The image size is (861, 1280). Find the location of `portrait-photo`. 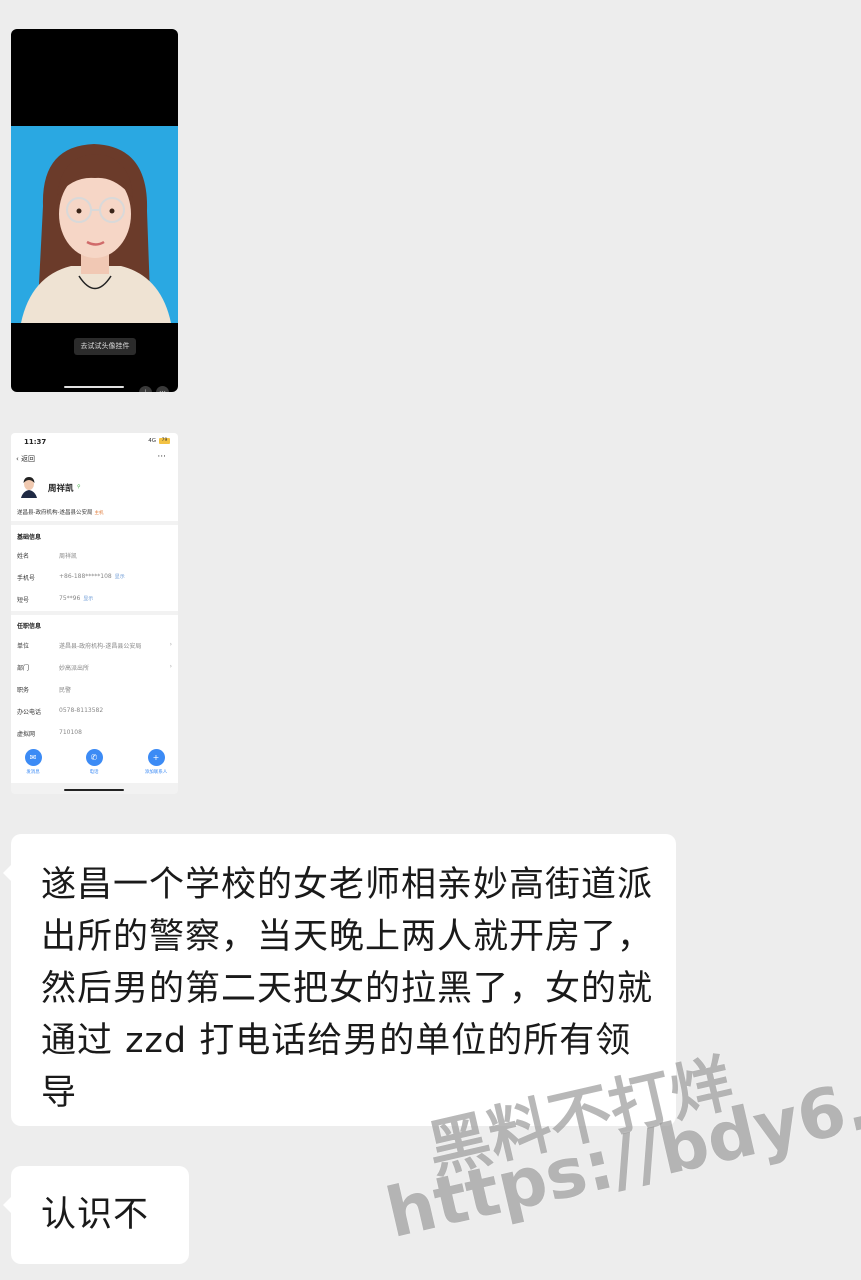

portrait-photo is located at coordinates (94, 224).